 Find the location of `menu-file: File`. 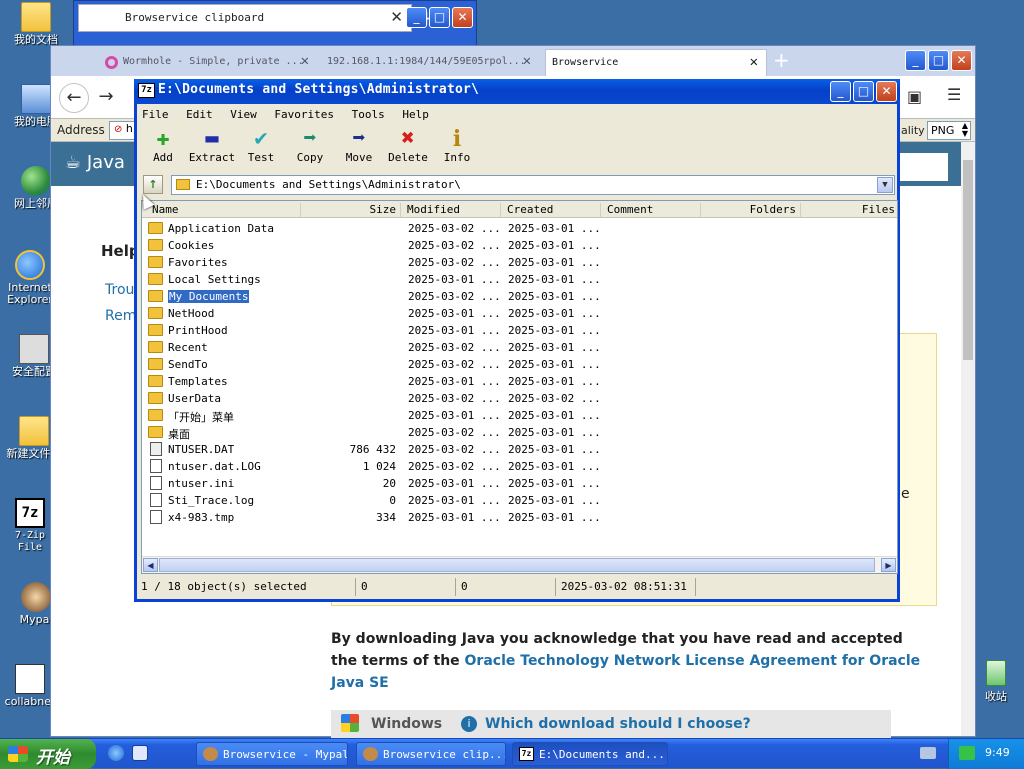

menu-file: File is located at coordinates (156, 113).